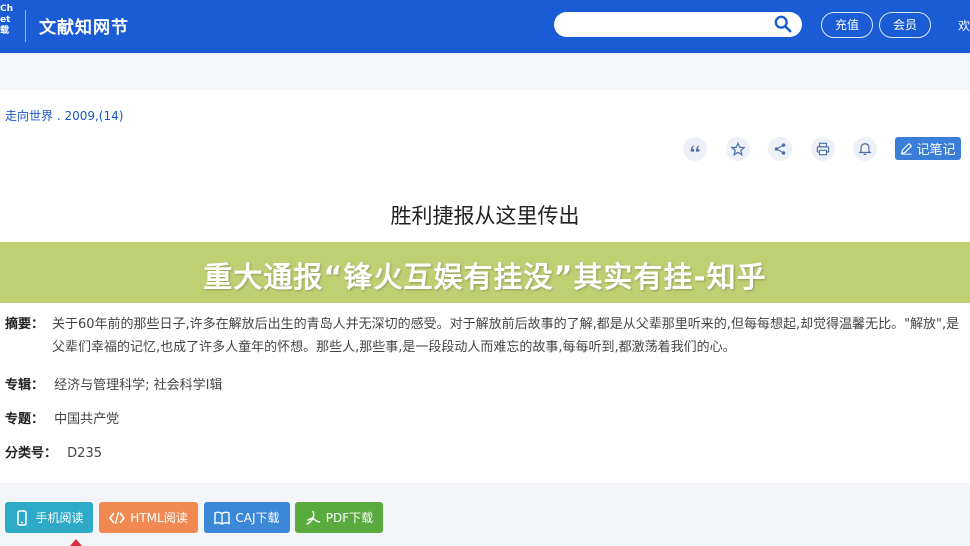 Image resolution: width=970 pixels, height=546 pixels. Describe the element at coordinates (936, 150) in the screenshot. I see `take-note-label: 记笔记` at that location.